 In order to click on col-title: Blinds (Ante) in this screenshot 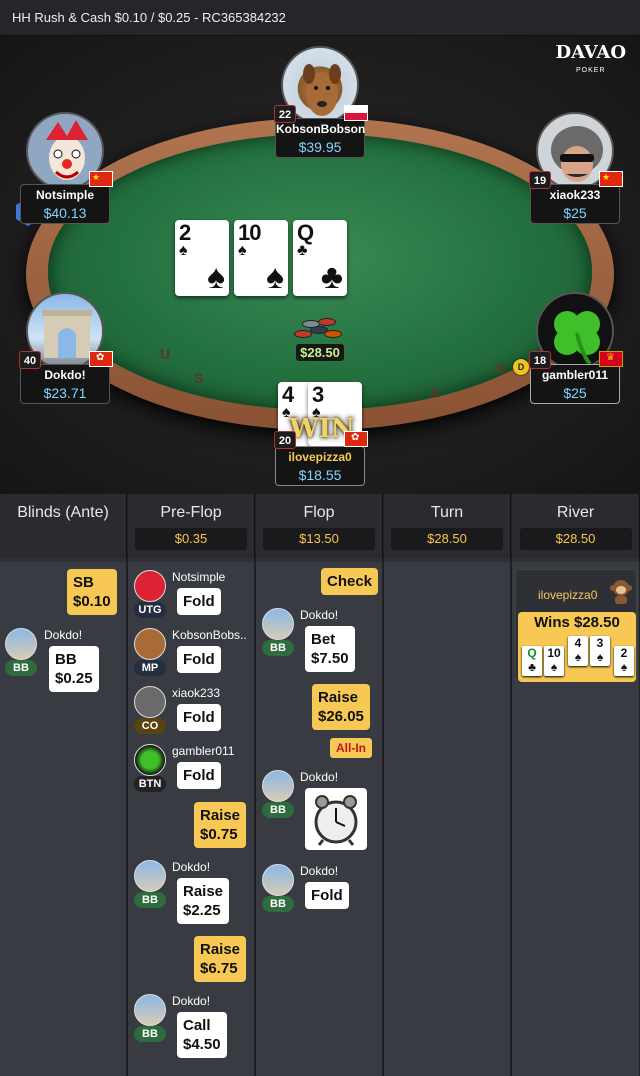, I will do `click(63, 512)`.